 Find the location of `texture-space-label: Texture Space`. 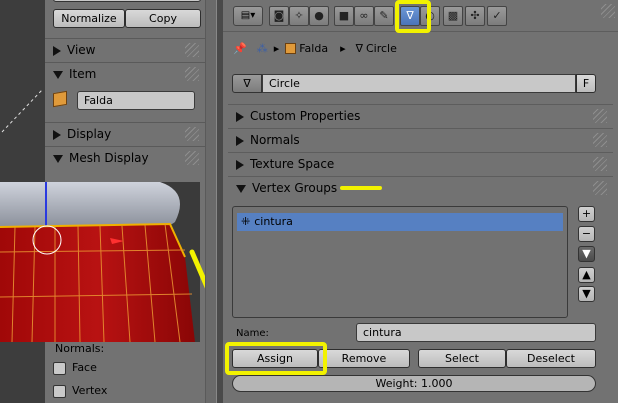

texture-space-label: Texture Space is located at coordinates (292, 164).